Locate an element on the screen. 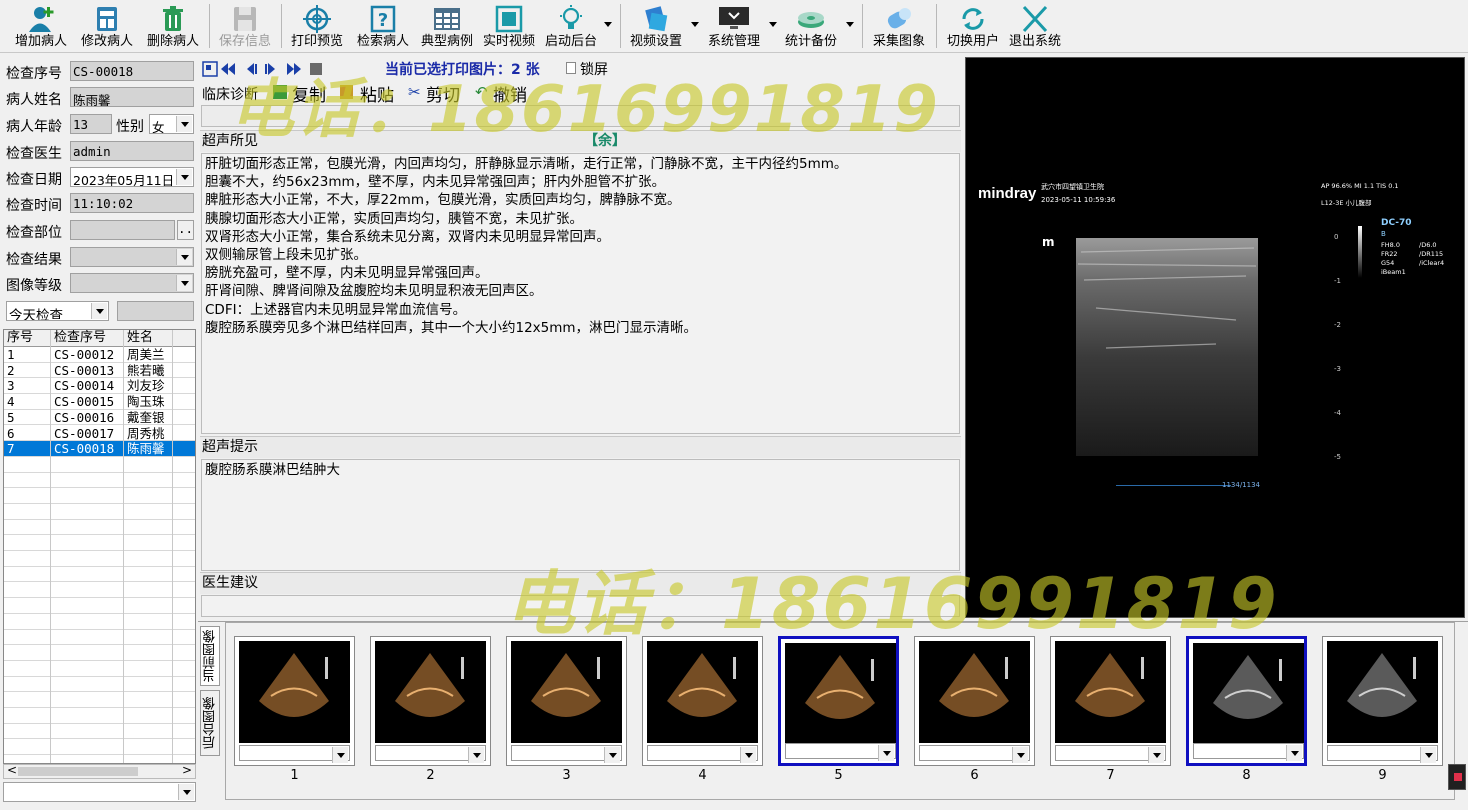 Image resolution: width=1468 pixels, height=810 pixels. col-header-exam-no: 检查序号 is located at coordinates (80, 337).